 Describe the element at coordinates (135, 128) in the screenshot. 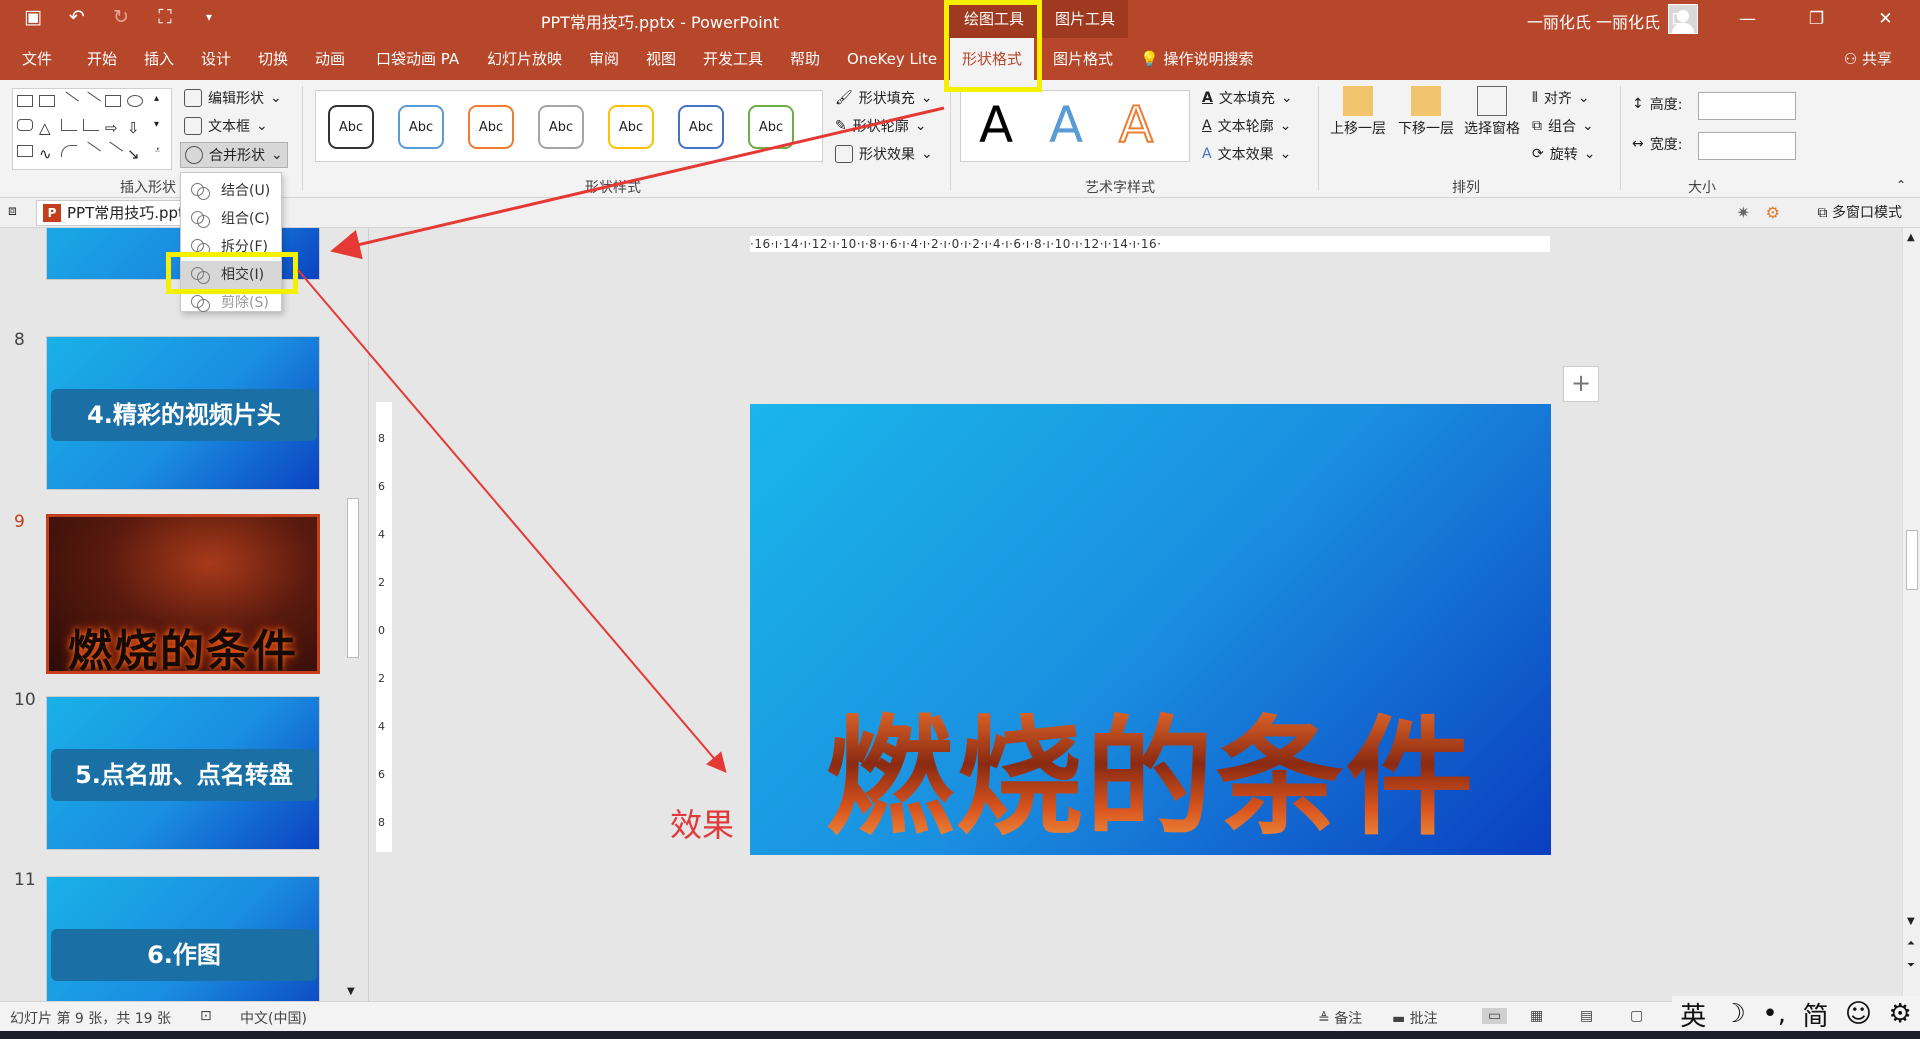

I see `down-arrow-shape-icon: ⇩` at that location.